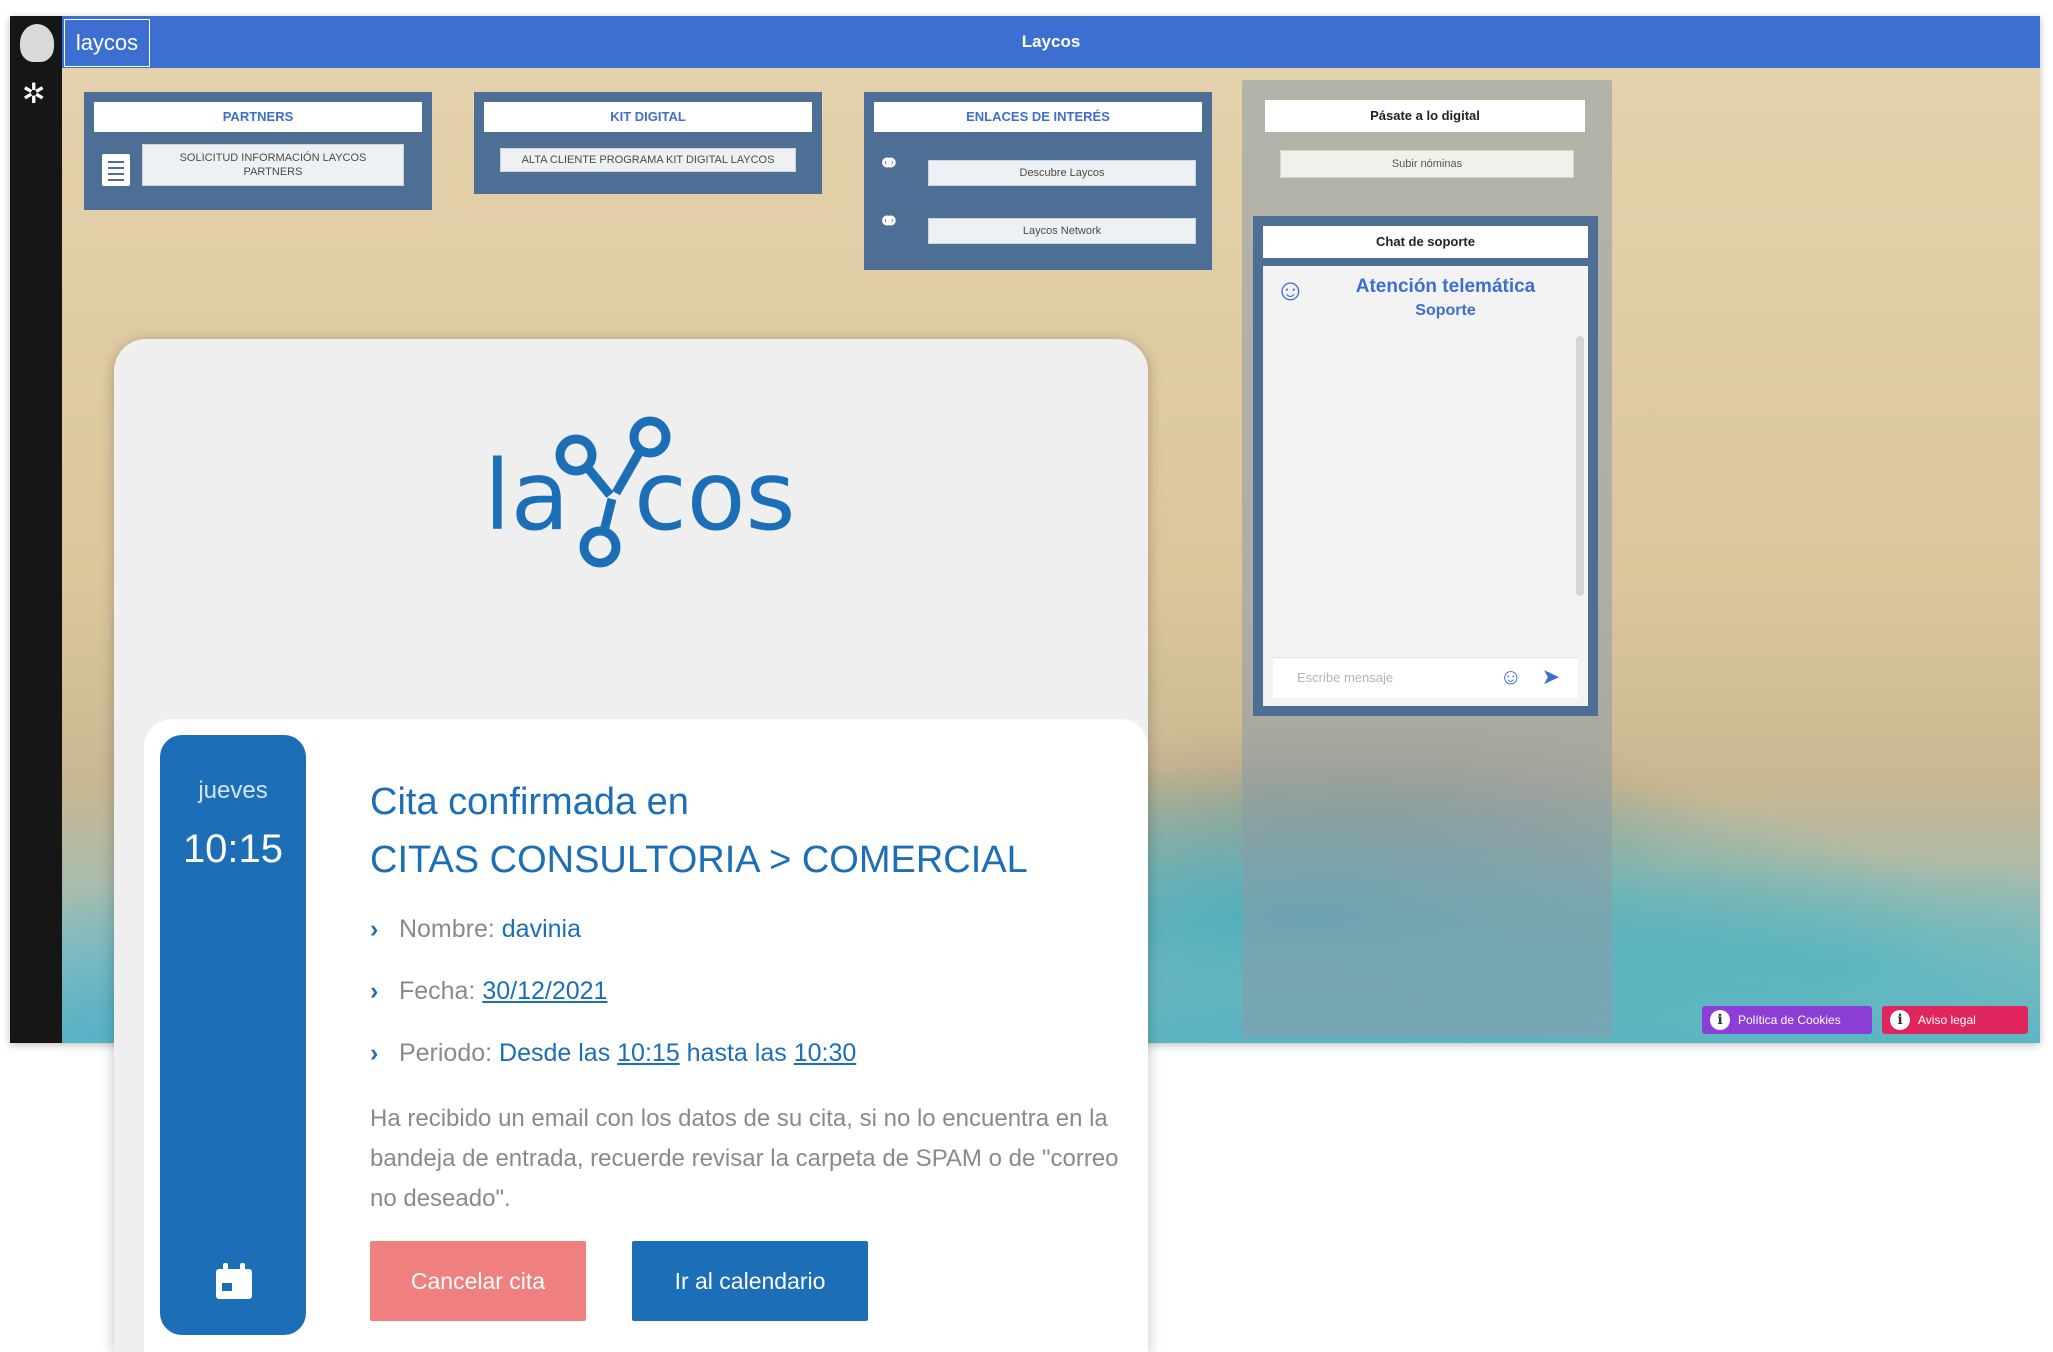 This screenshot has height=1352, width=2053. I want to click on laycos-logo: la cos, so click(640, 492).